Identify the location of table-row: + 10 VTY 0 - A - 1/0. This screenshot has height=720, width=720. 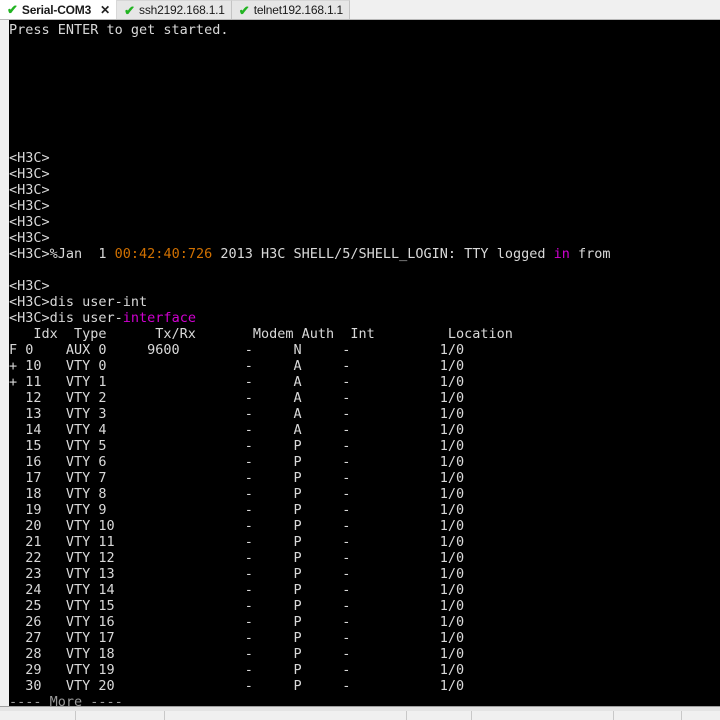
(237, 366).